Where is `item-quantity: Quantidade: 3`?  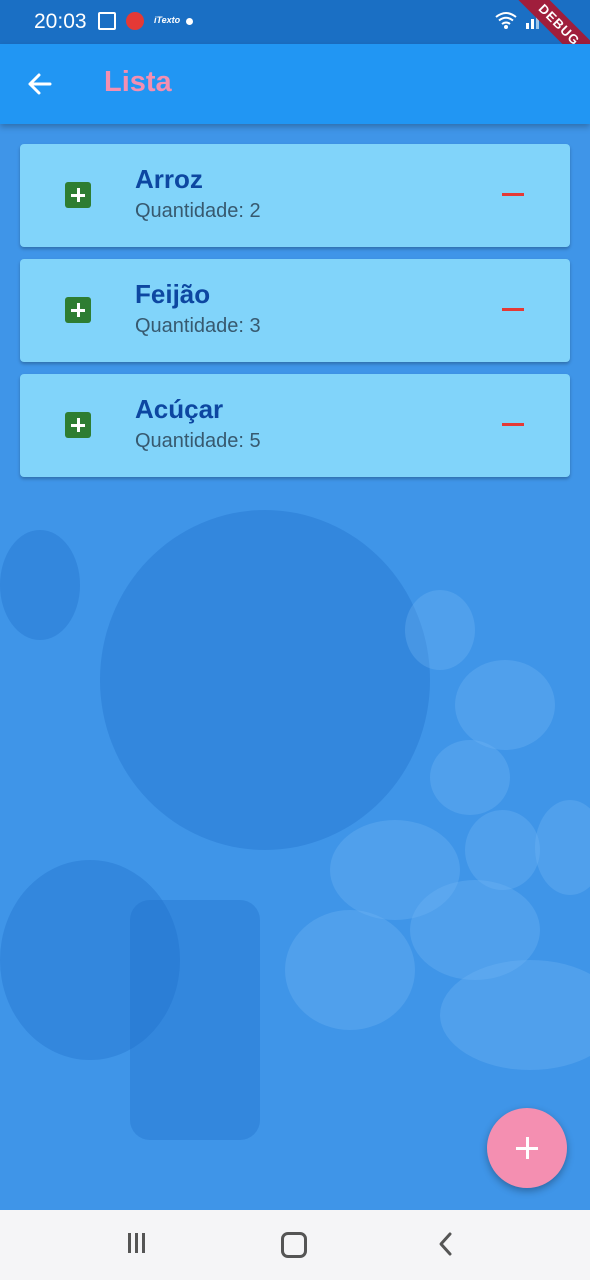 item-quantity: Quantidade: 3 is located at coordinates (198, 326).